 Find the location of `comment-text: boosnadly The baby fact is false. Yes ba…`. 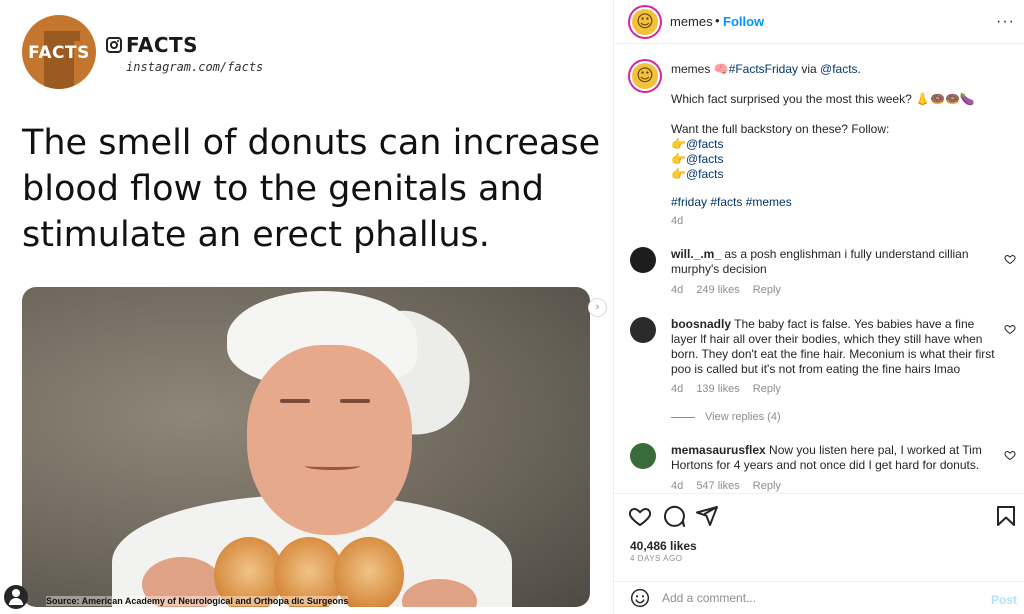

comment-text: boosnadly The baby fact is false. Yes ba… is located at coordinates (833, 346).